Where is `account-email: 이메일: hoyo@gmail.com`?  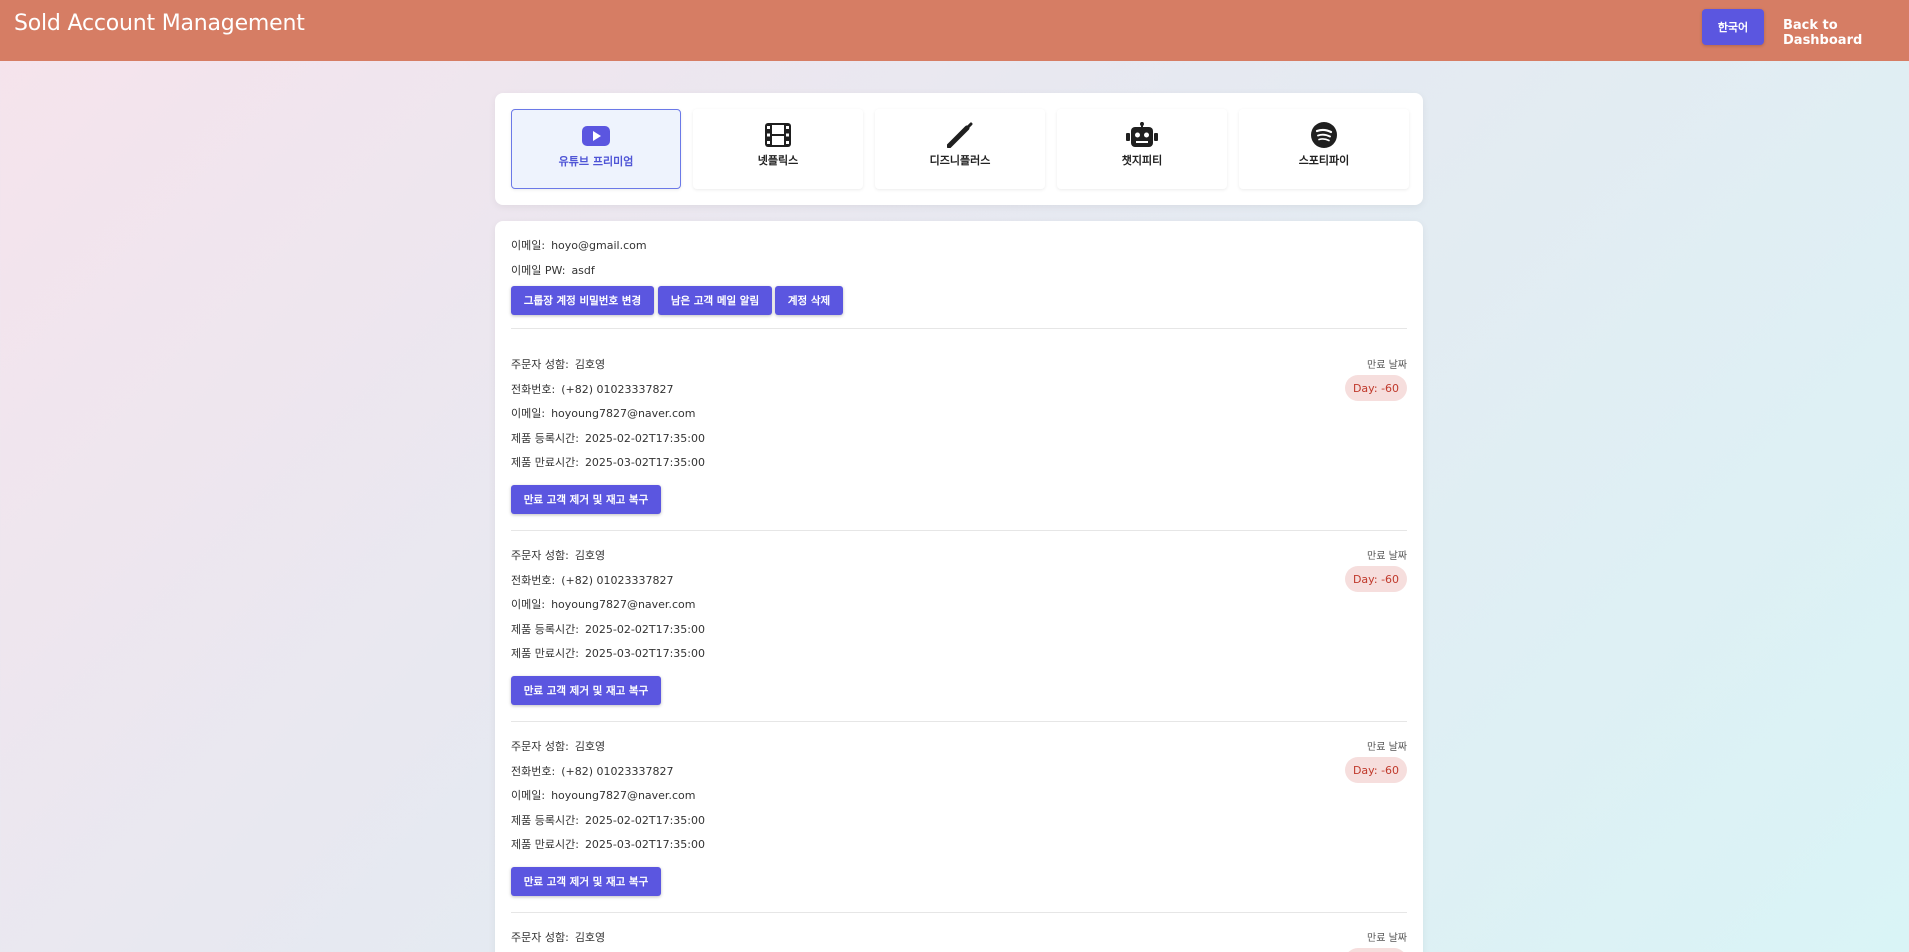
account-email: 이메일: hoyo@gmail.com is located at coordinates (579, 245).